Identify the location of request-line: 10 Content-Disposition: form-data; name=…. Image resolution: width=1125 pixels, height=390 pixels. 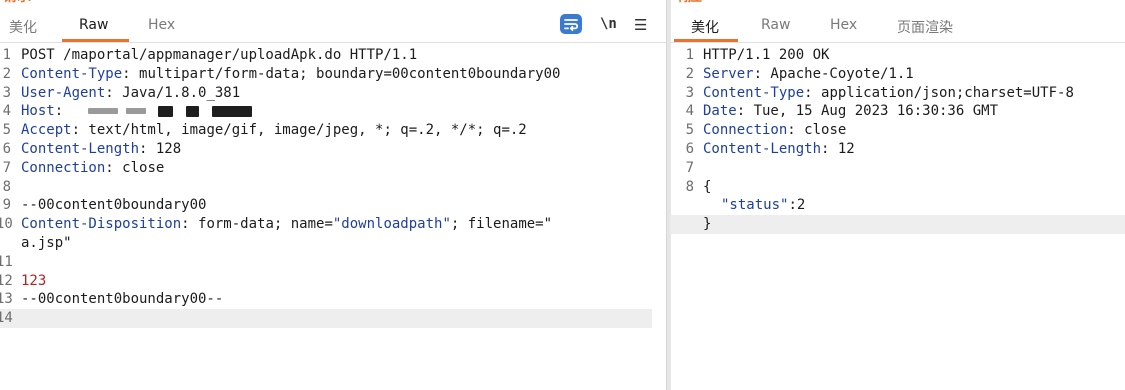
(333, 224).